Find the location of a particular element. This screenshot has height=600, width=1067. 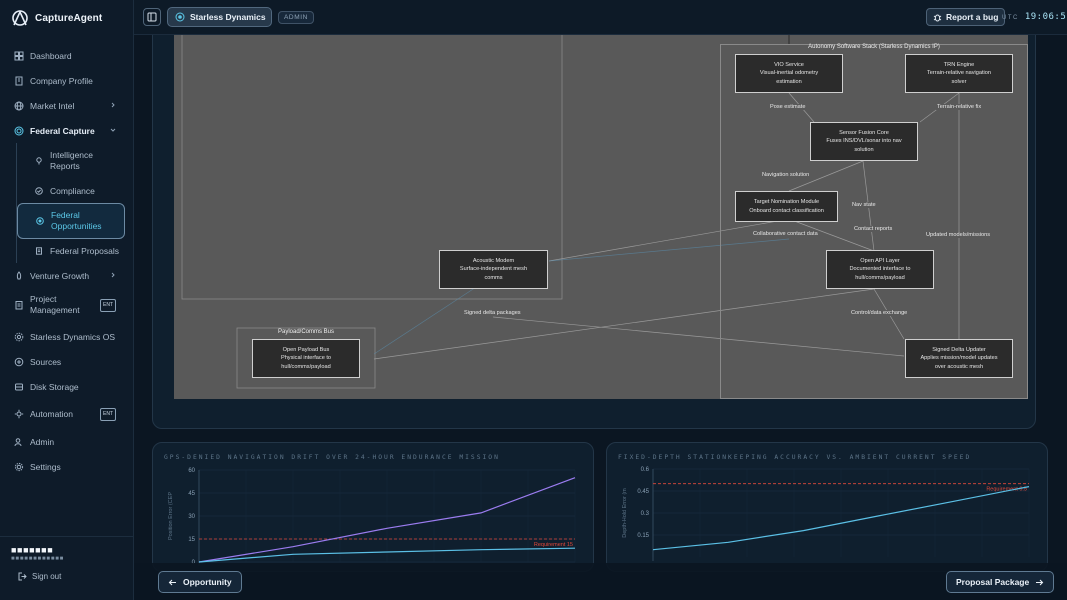

dashboard-icon is located at coordinates (19, 56).